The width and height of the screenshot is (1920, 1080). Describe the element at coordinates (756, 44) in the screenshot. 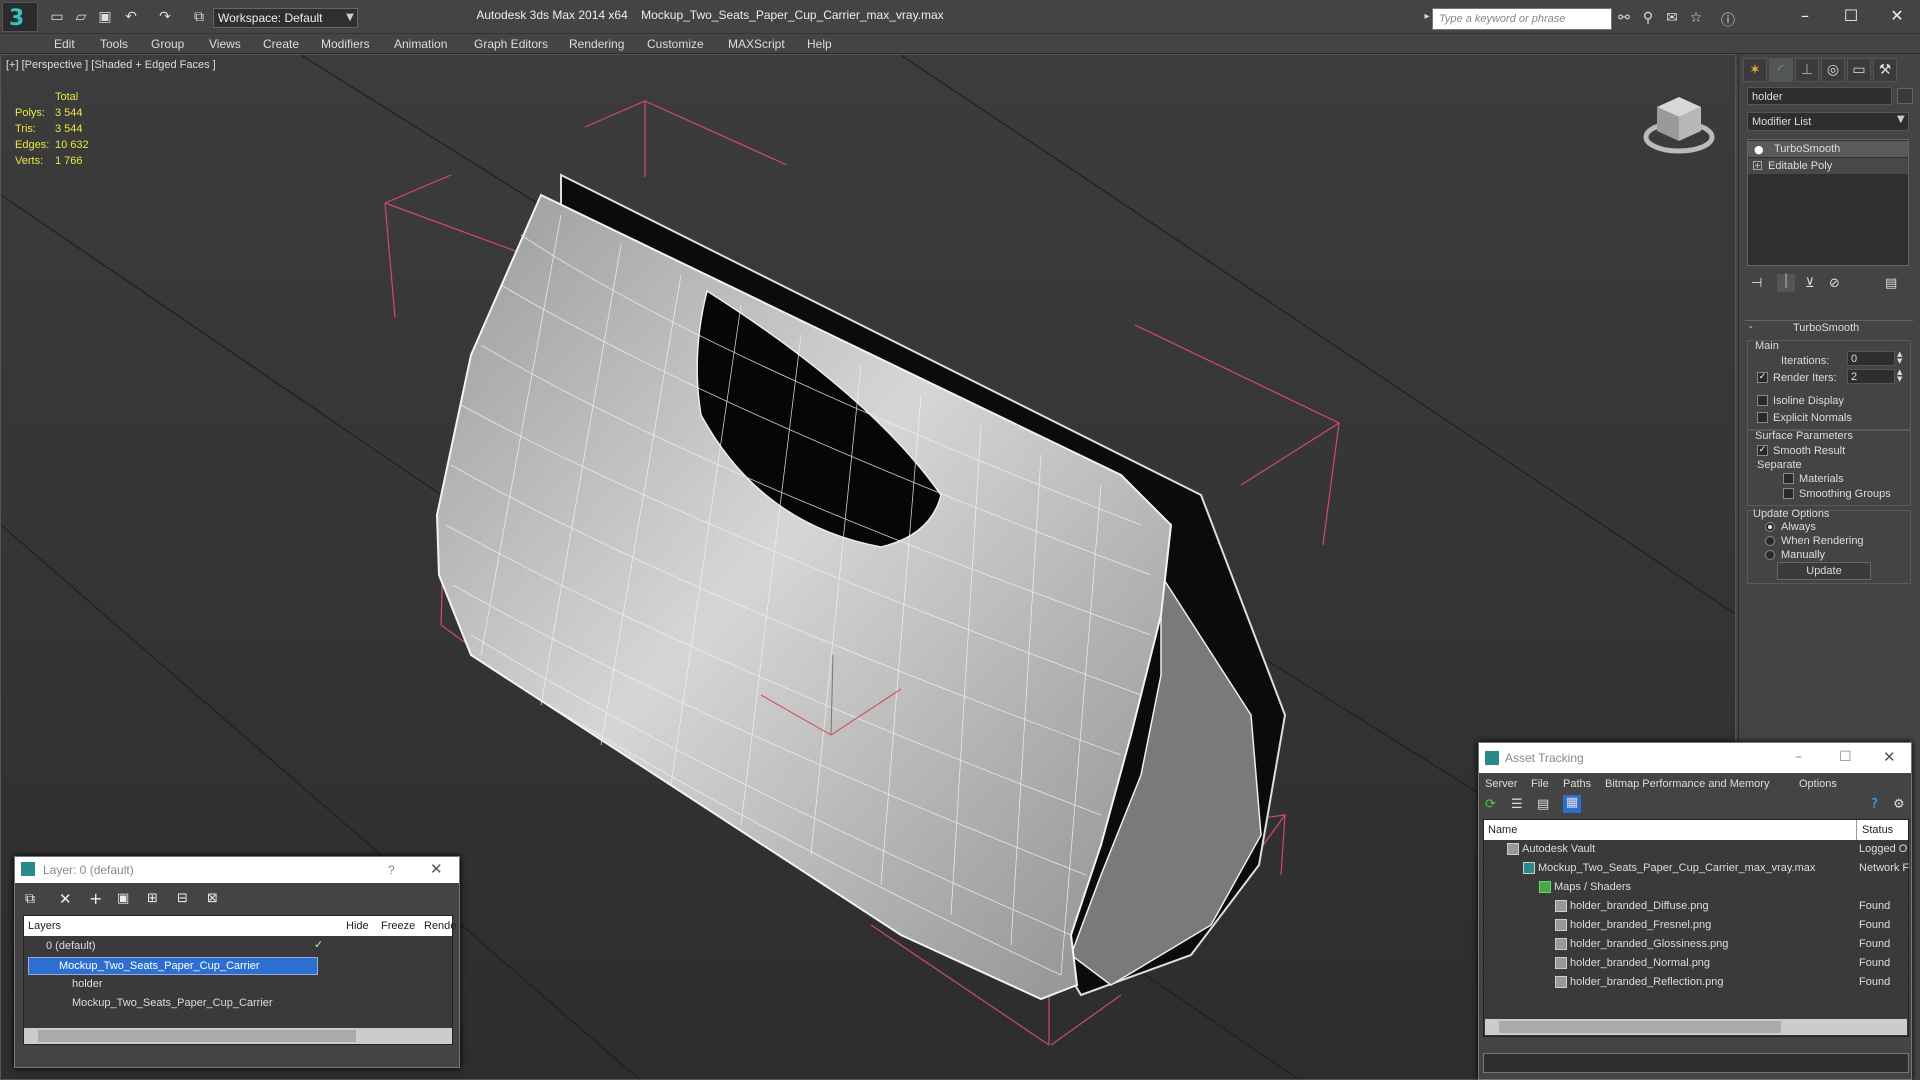

I see `menu-maxscript: MAXScript` at that location.